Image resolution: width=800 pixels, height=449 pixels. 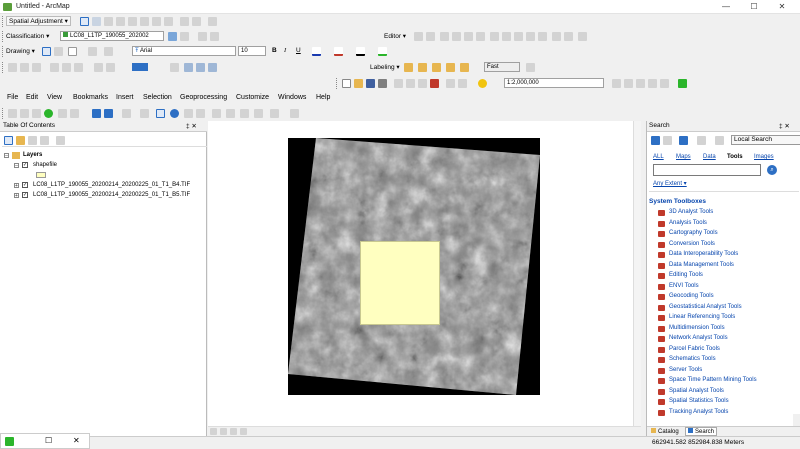 I want to click on fill-color-icon, so click(x=338, y=51).